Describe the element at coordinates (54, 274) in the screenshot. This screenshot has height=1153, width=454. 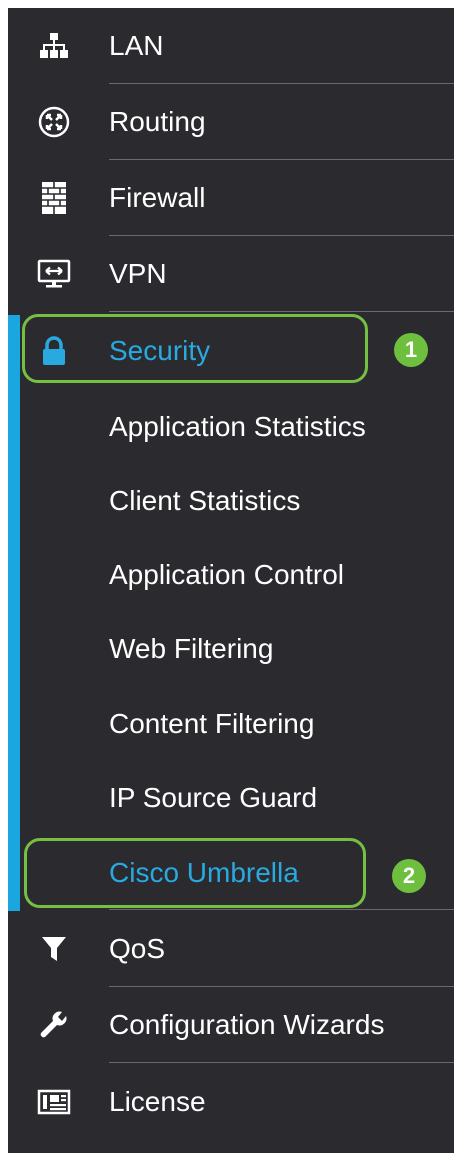
I see `vpn-icon` at that location.